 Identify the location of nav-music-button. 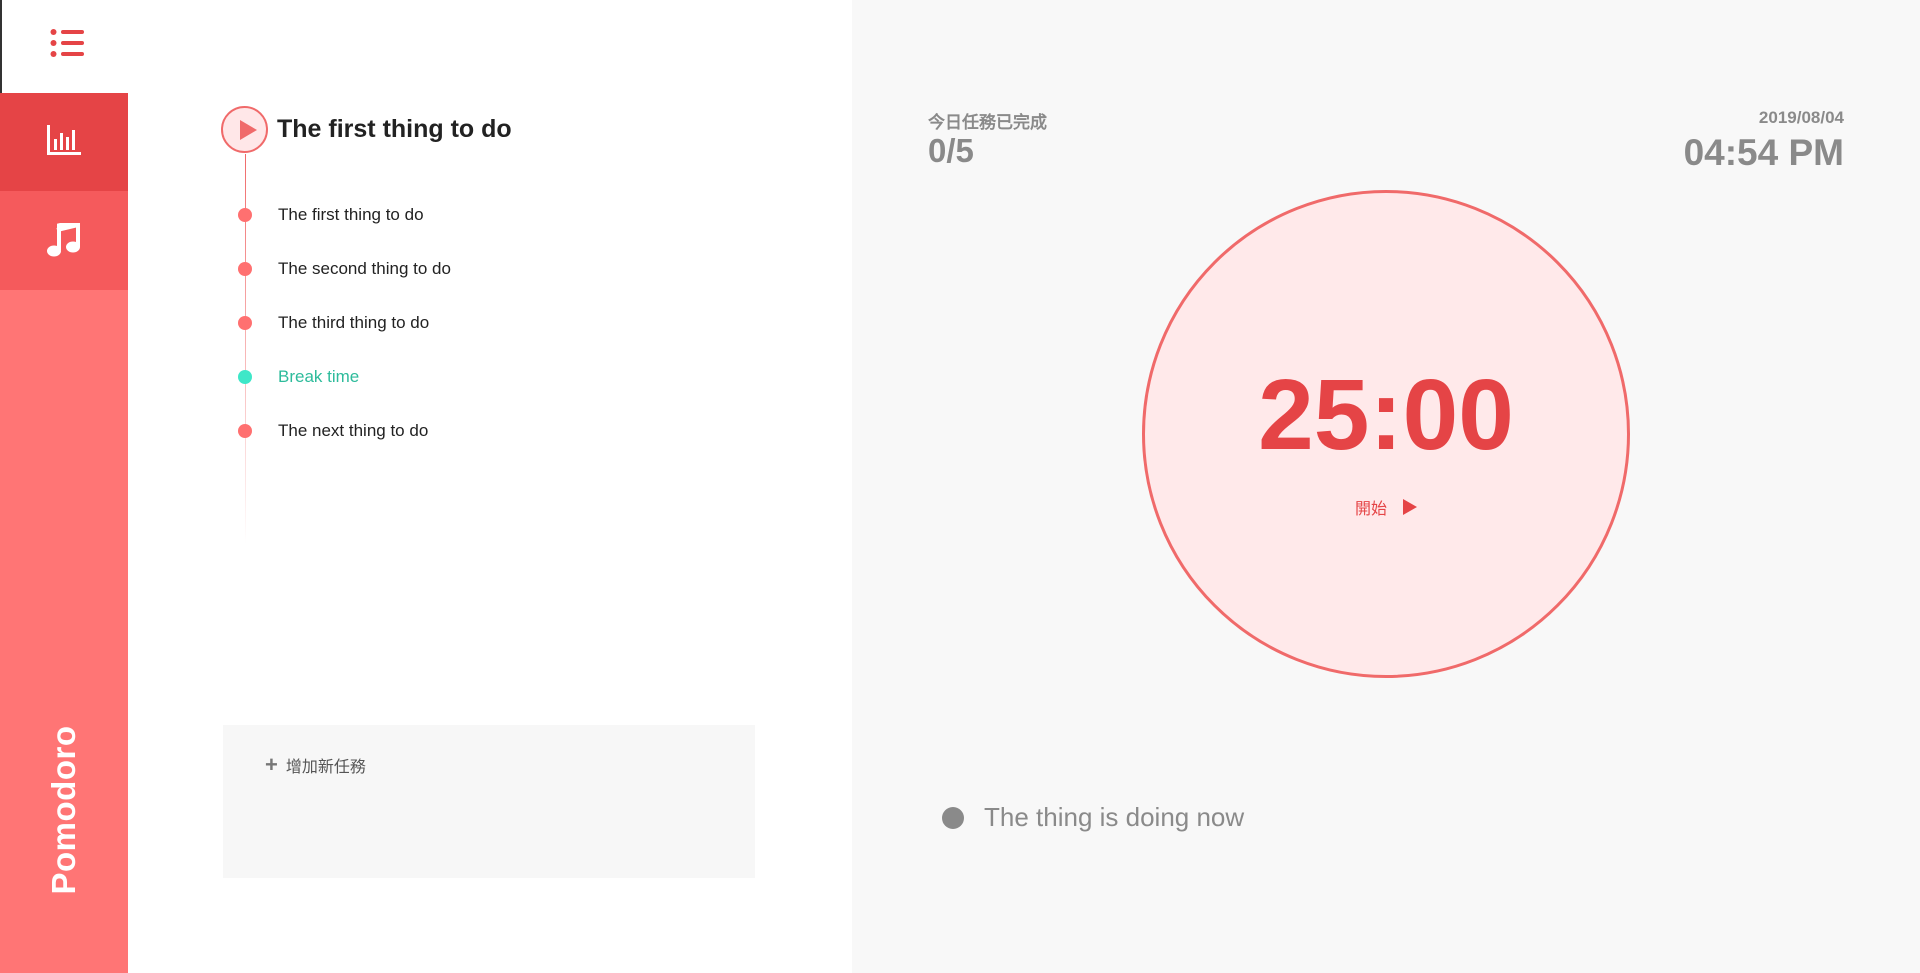
(64, 240).